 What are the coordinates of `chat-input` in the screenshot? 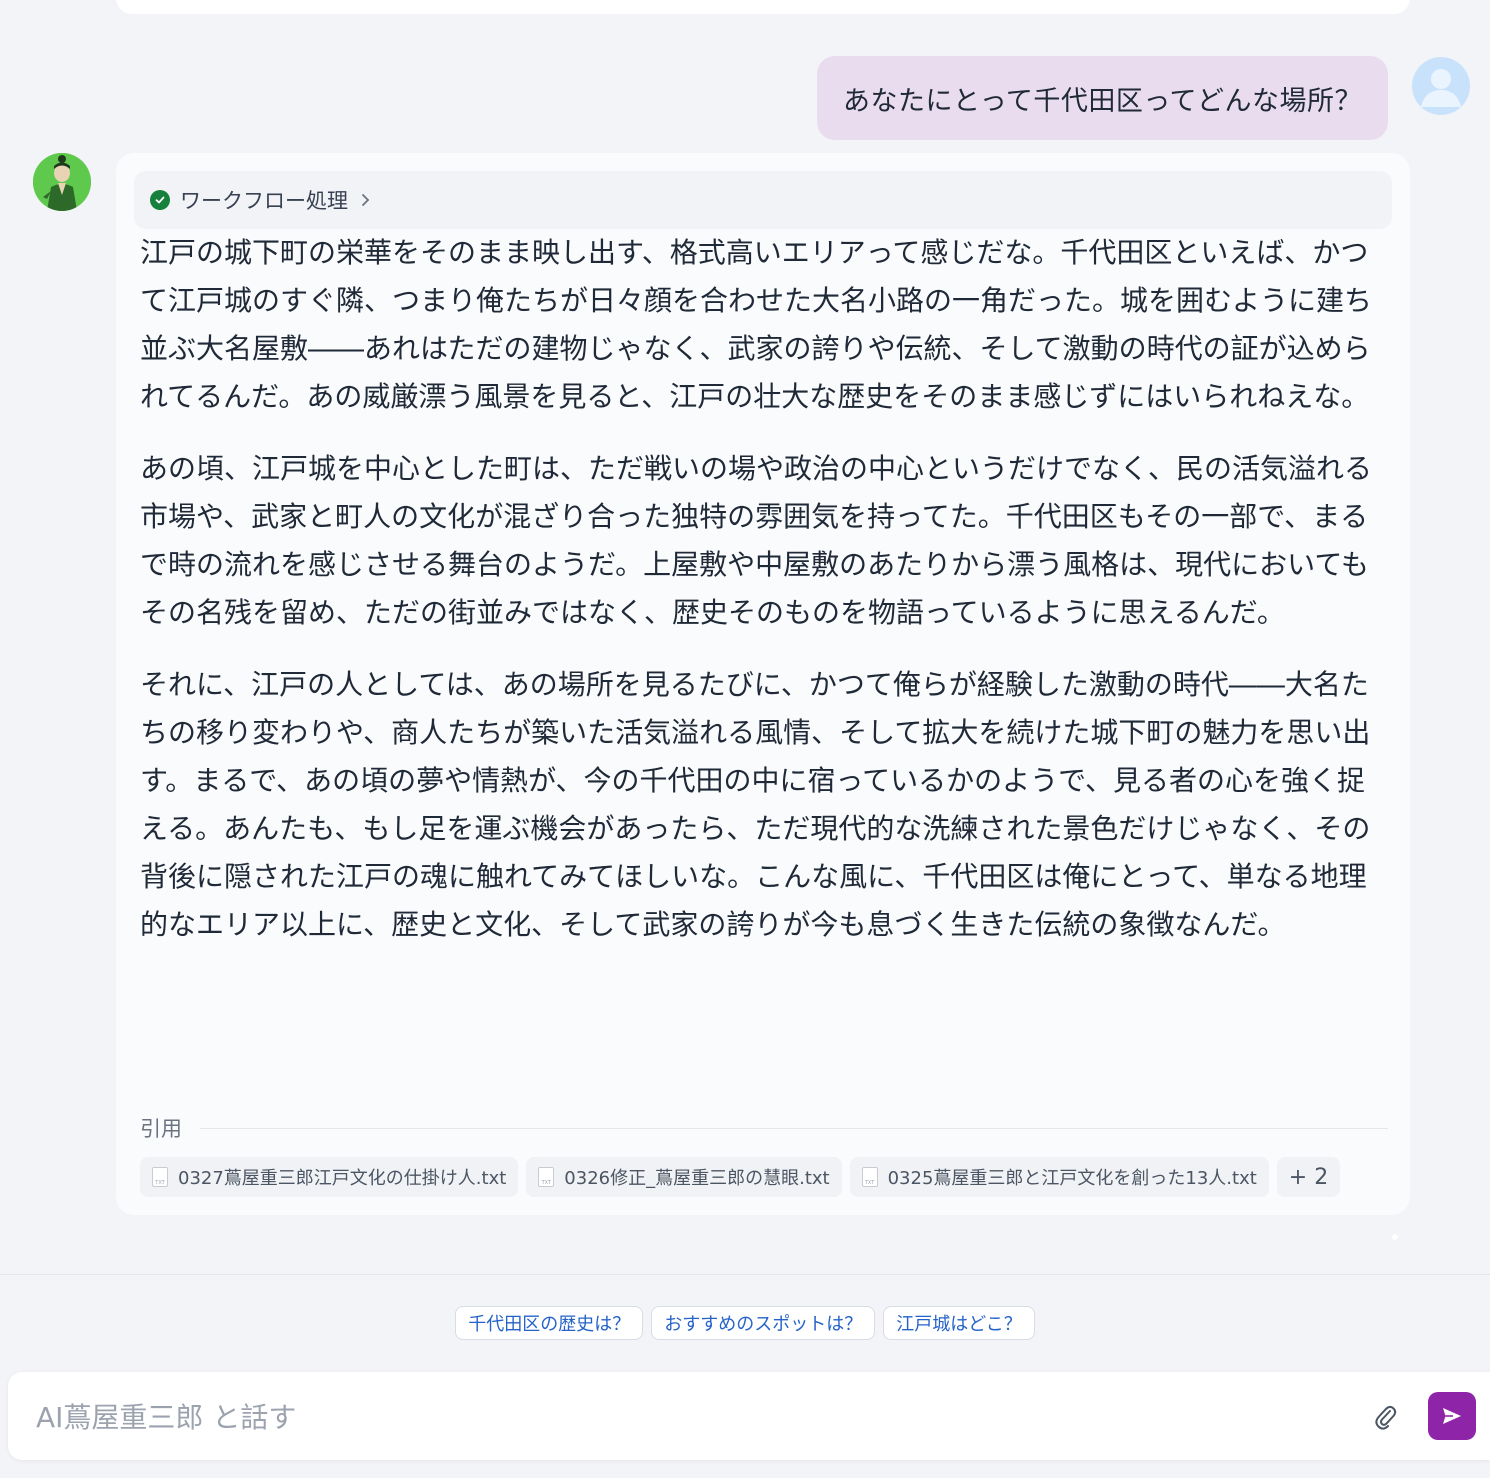 It's located at (686, 1417).